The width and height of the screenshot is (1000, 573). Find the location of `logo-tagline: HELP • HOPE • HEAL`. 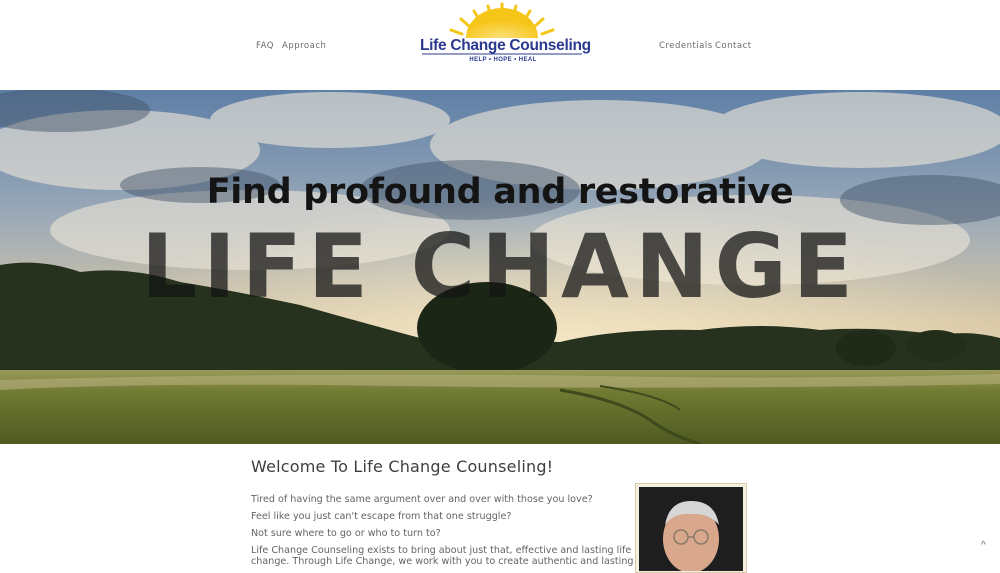

logo-tagline: HELP • HOPE • HEAL is located at coordinates (503, 60).